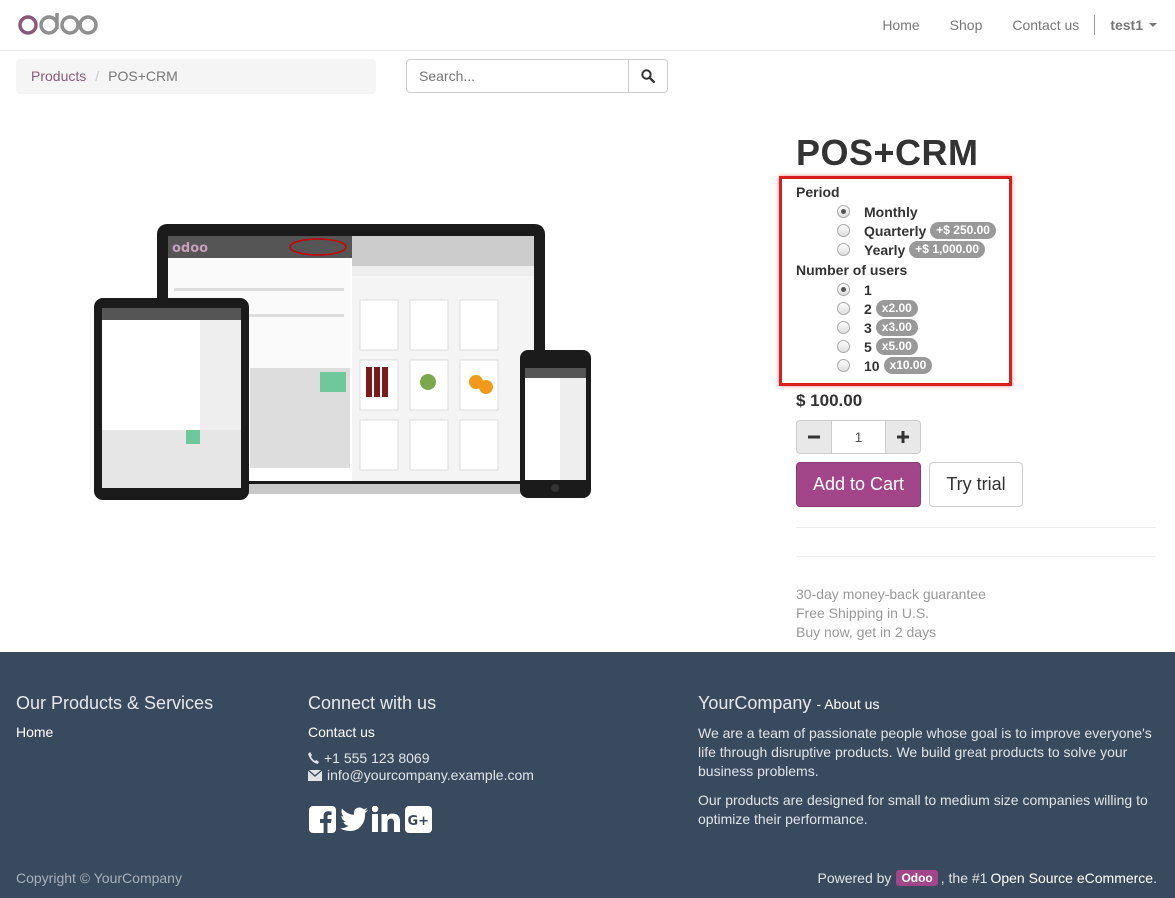 This screenshot has height=898, width=1175. I want to click on radio-quarterly, so click(843, 230).